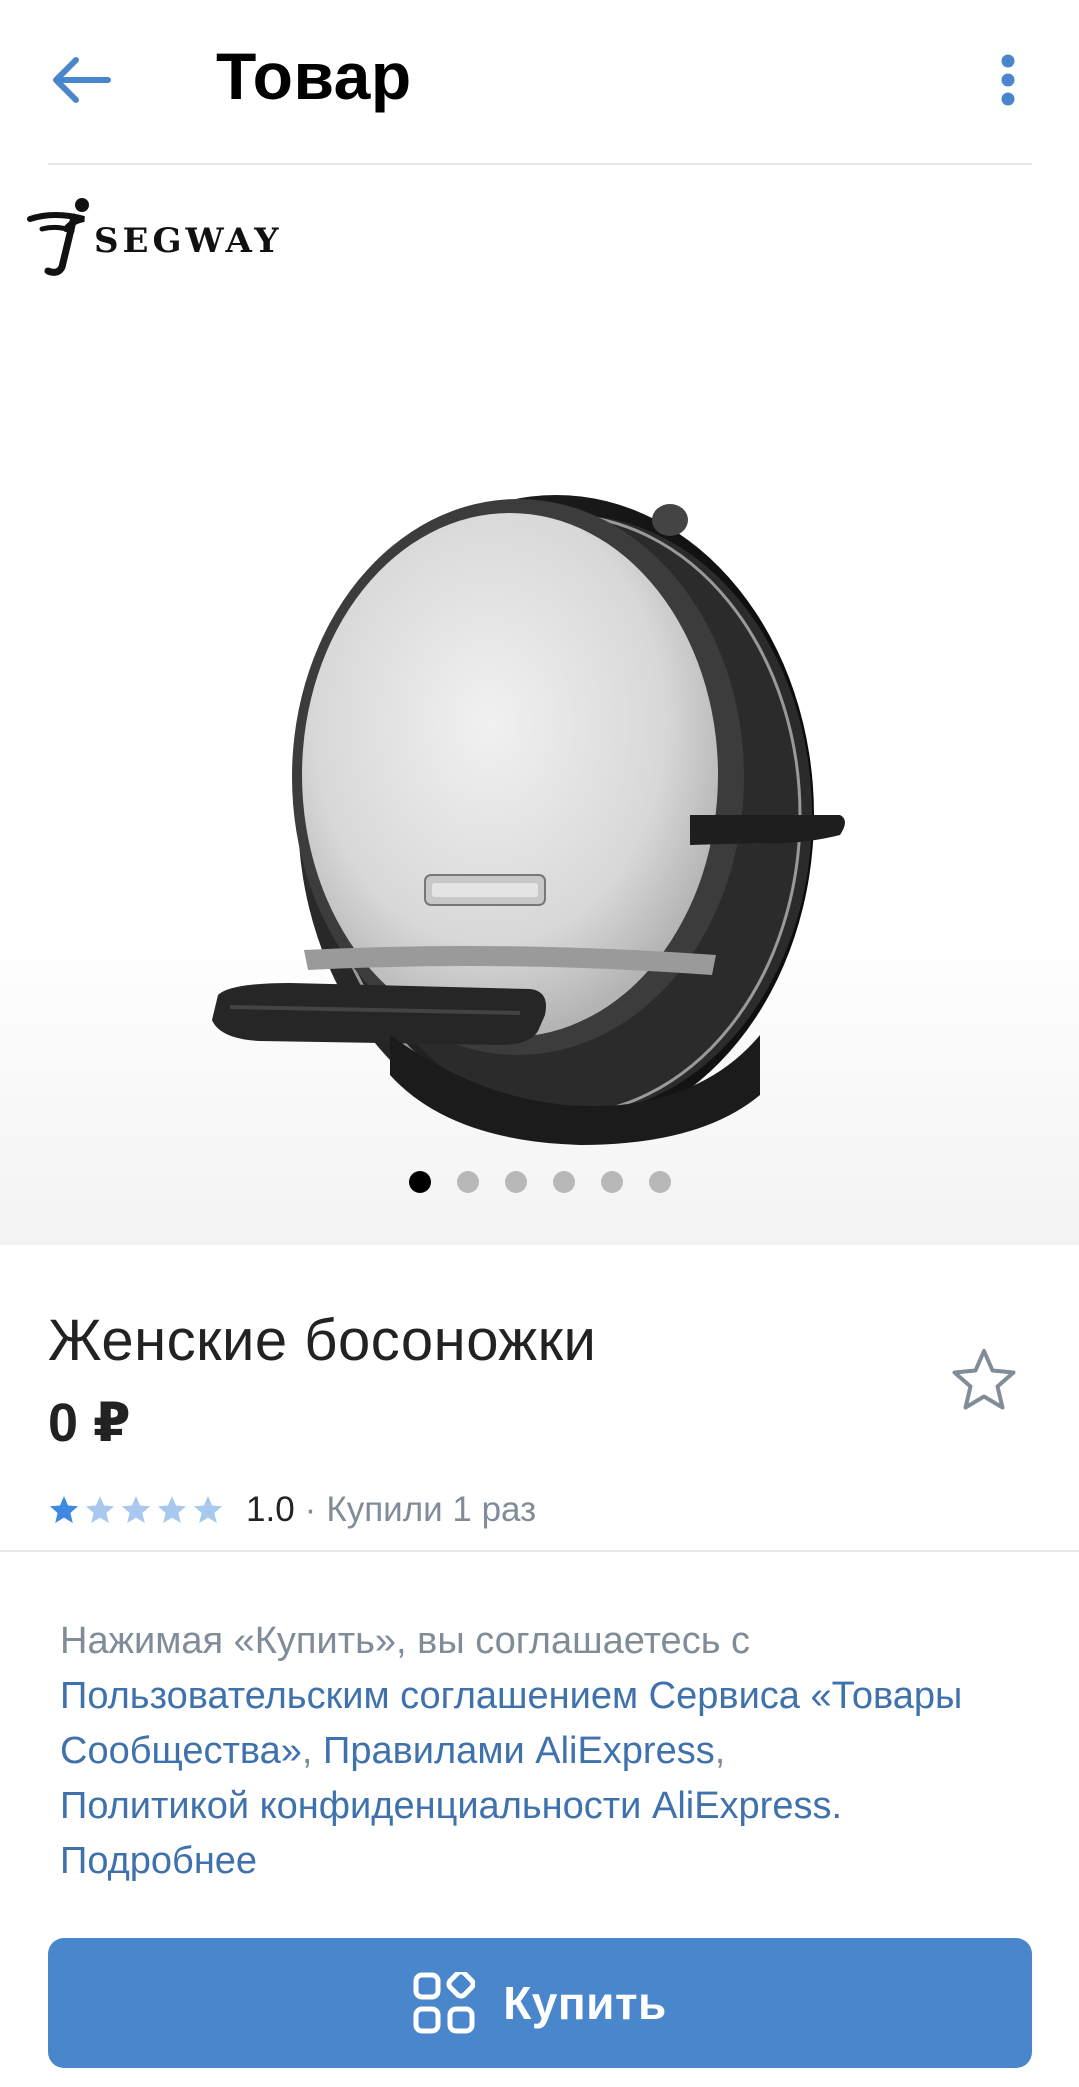 This screenshot has width=1079, height=2087. What do you see at coordinates (431, 1509) in the screenshot?
I see `bought-count: Купили 1 раз` at bounding box center [431, 1509].